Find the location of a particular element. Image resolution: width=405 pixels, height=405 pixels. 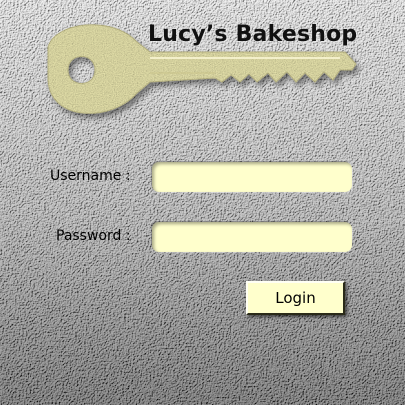

login-button: Login is located at coordinates (295, 298).